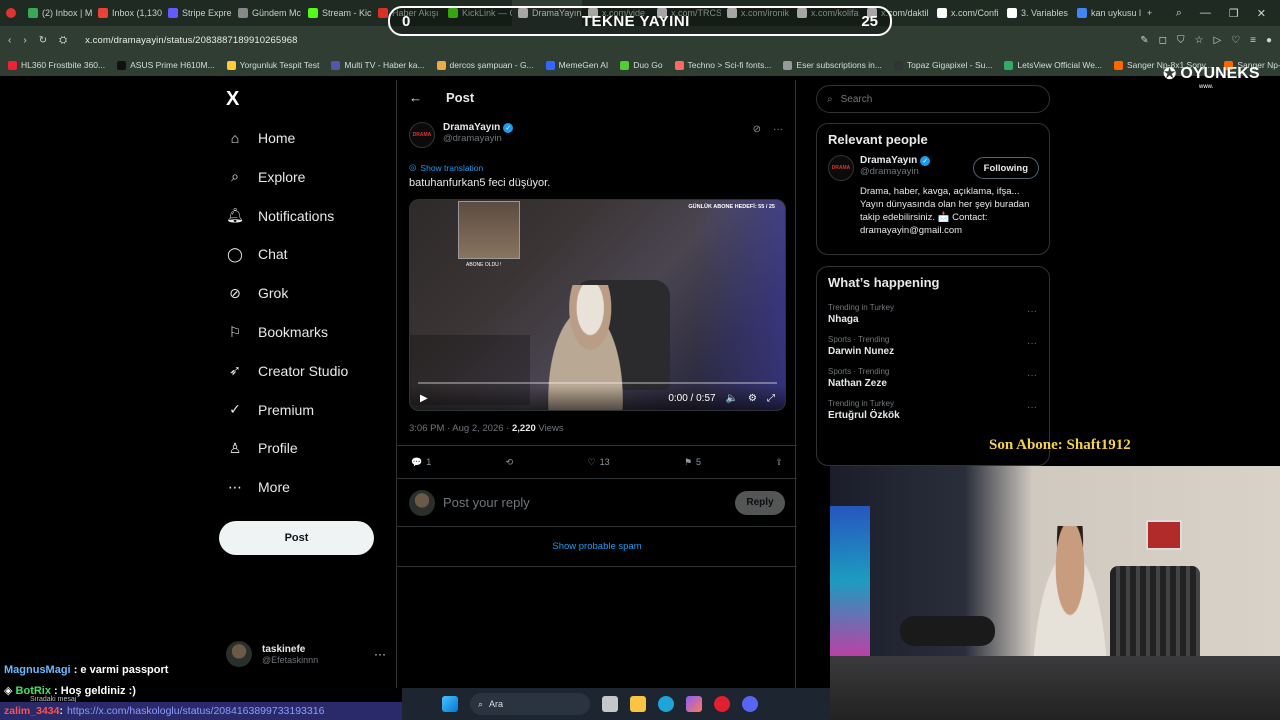 The image size is (1280, 720). What do you see at coordinates (1036, 13) in the screenshot?
I see `browser-tab: 3. Variables` at bounding box center [1036, 13].